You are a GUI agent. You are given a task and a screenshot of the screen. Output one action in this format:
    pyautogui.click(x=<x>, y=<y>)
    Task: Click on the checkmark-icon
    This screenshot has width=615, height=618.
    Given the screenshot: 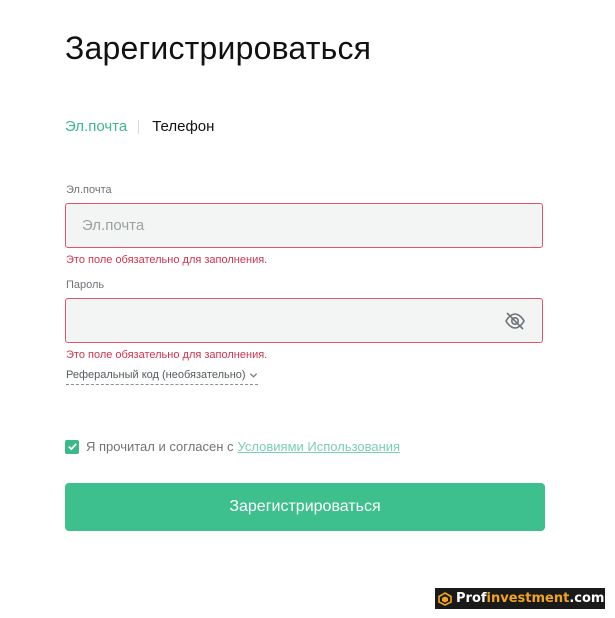 What is the action you would take?
    pyautogui.click(x=72, y=447)
    